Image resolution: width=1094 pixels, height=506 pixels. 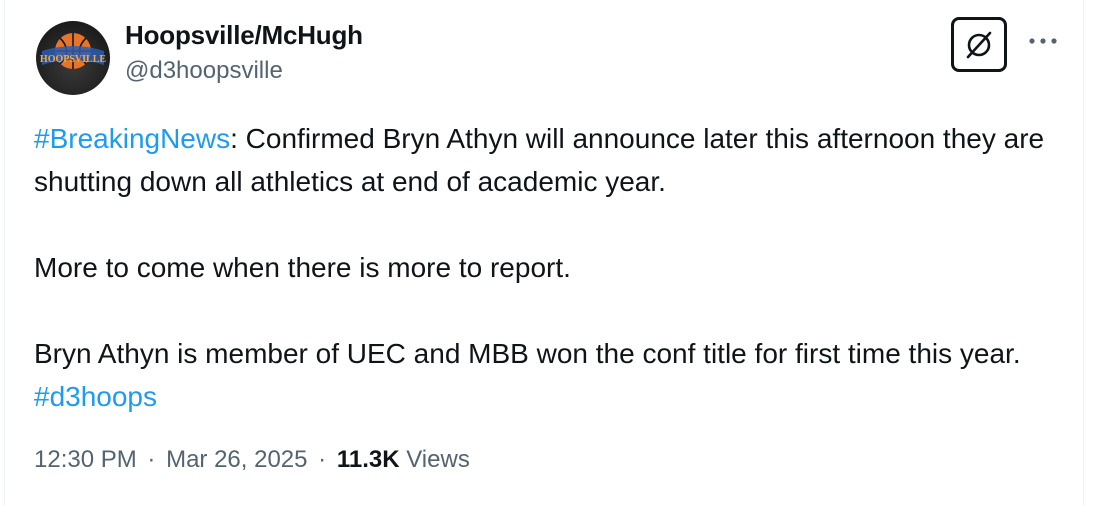 What do you see at coordinates (85, 459) in the screenshot?
I see `tweet-time-link: 12:30 PM` at bounding box center [85, 459].